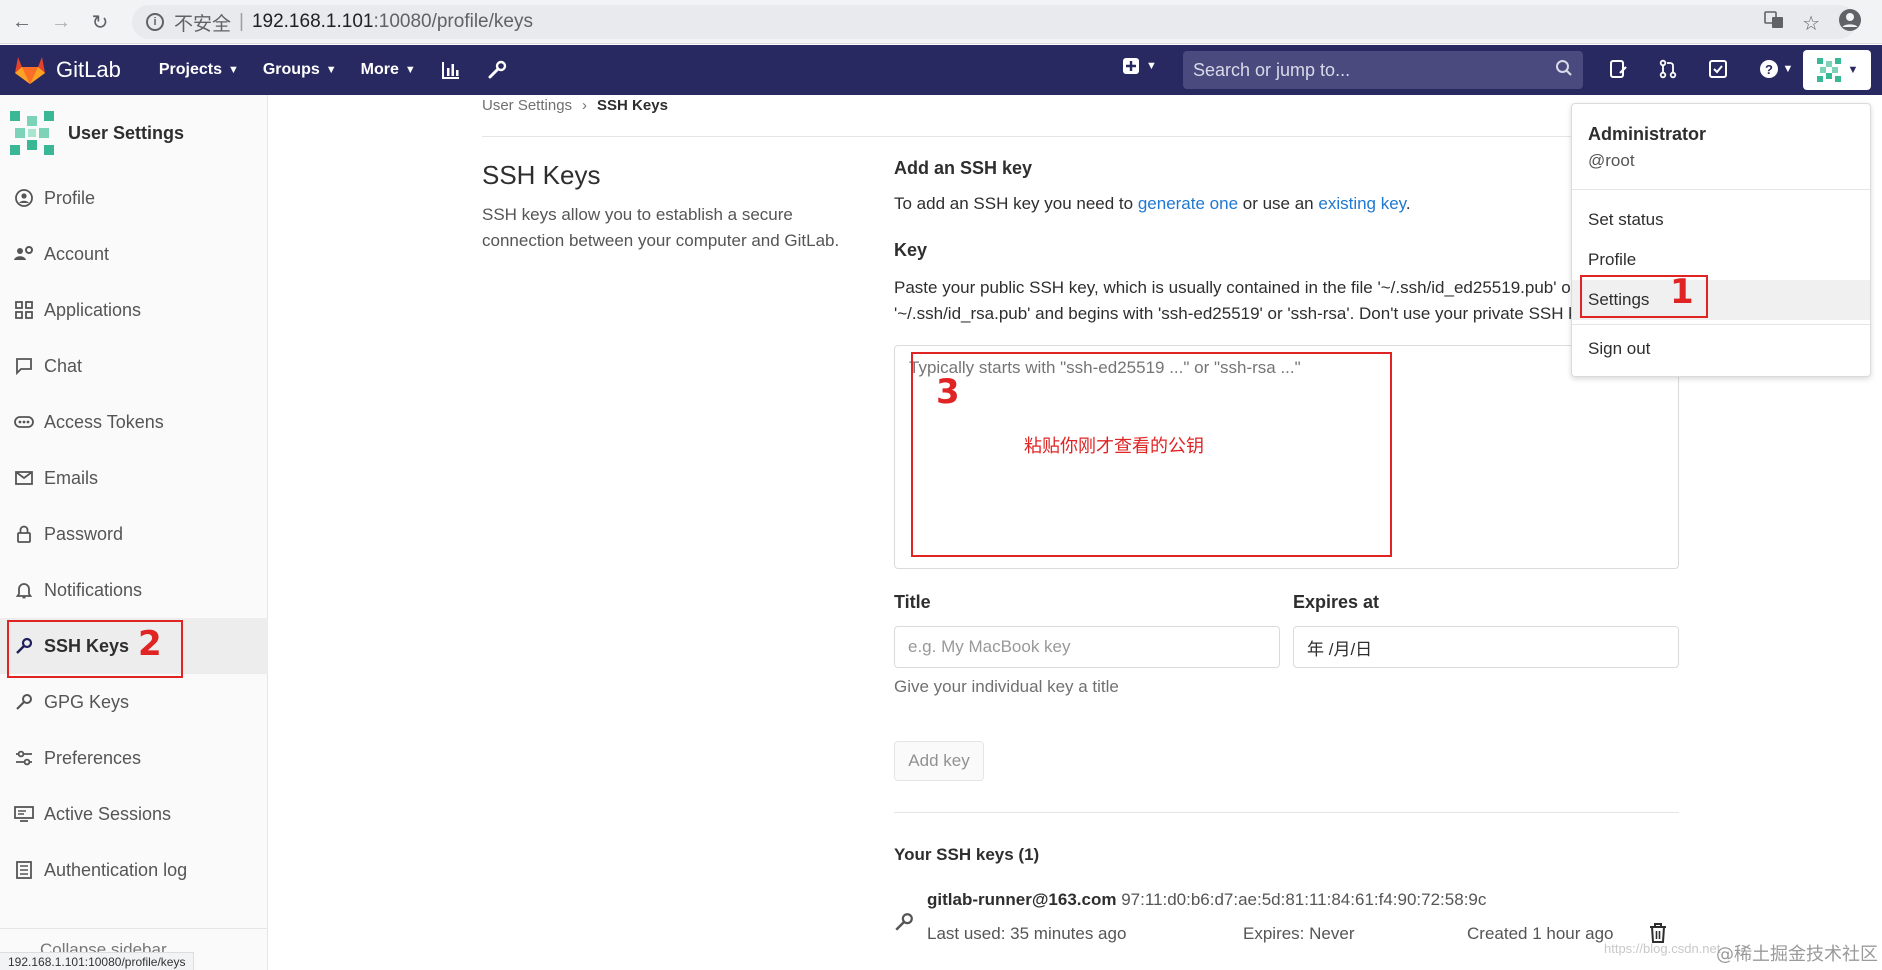 The width and height of the screenshot is (1882, 970). What do you see at coordinates (497, 70) in the screenshot?
I see `admin-wrench-icon` at bounding box center [497, 70].